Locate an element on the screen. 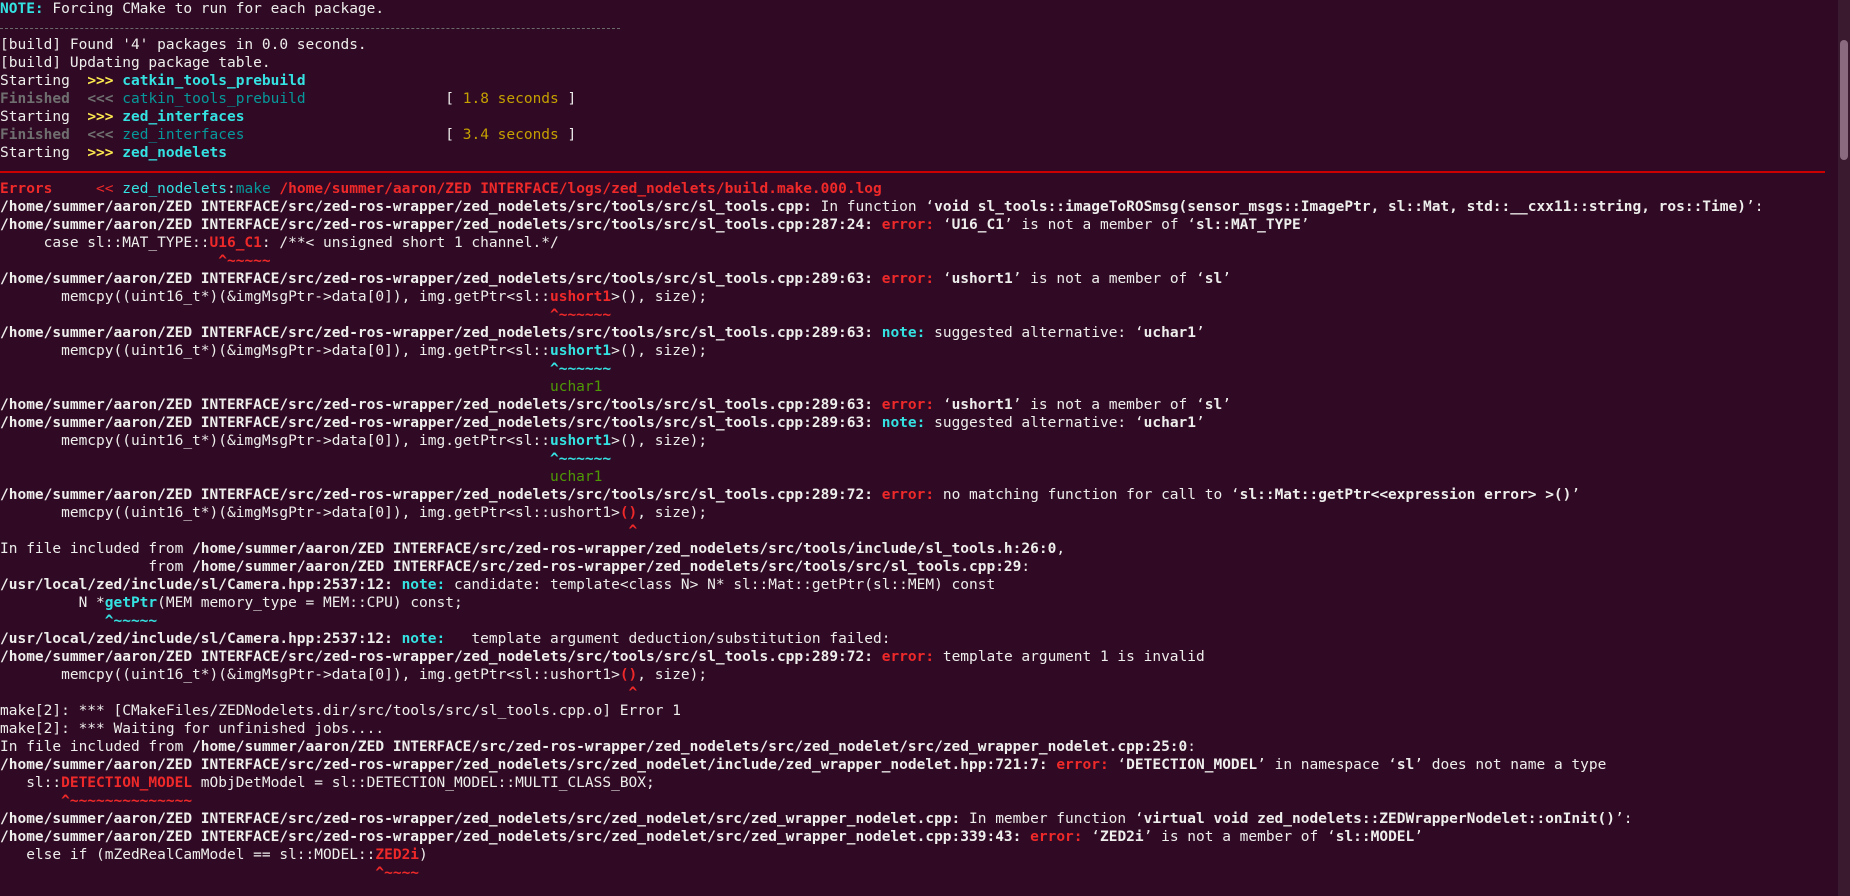 This screenshot has height=896, width=1850. terminal-text-segment: Forcing CMake to run for each package. is located at coordinates (214, 9).